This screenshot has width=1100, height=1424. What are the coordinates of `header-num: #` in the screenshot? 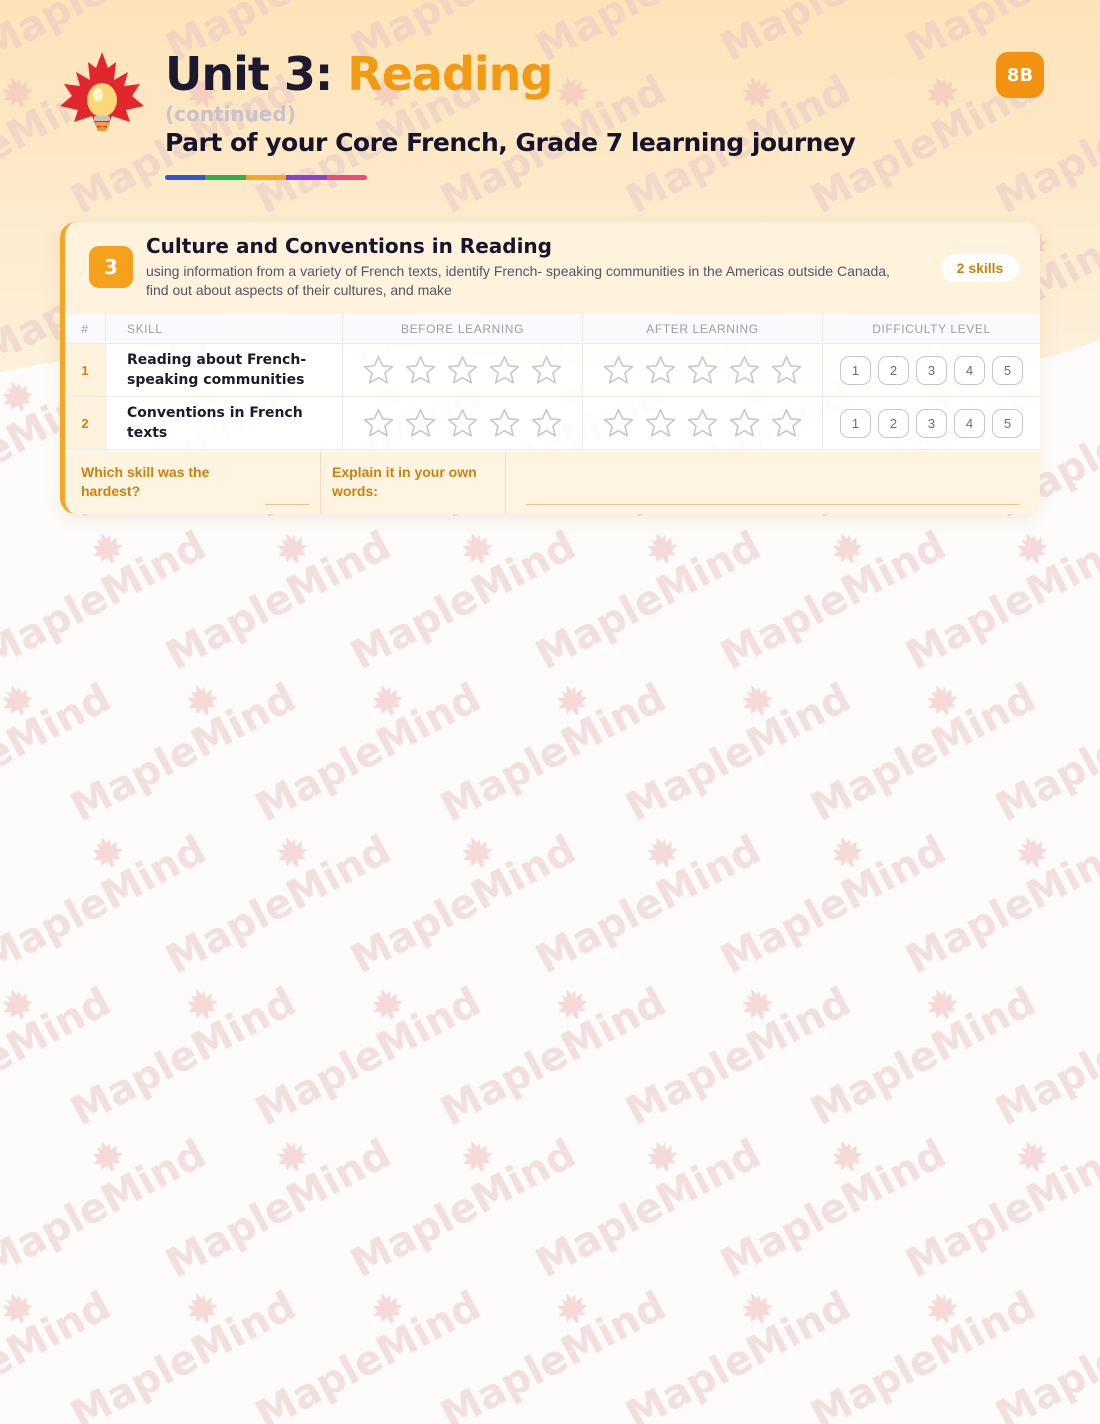 It's located at (85, 328).